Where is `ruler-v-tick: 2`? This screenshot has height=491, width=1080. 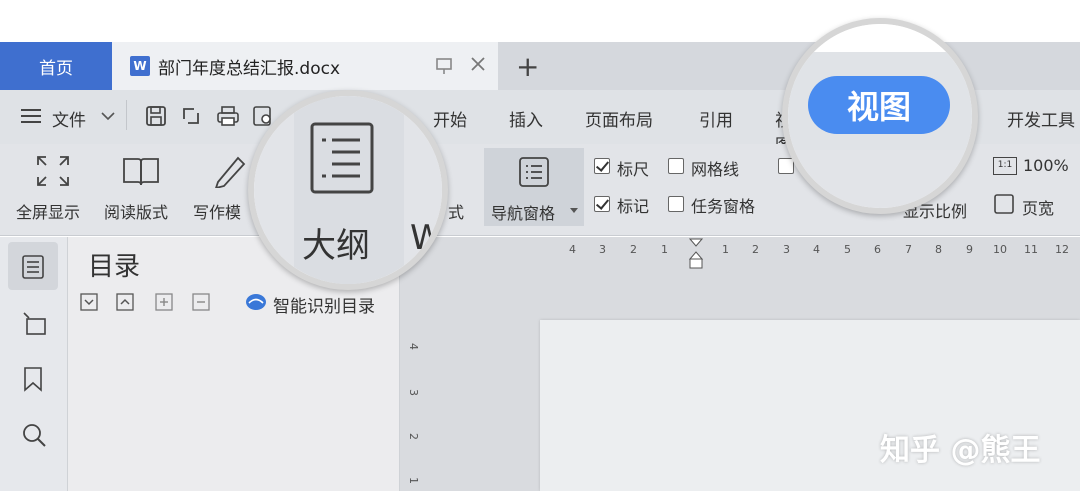 ruler-v-tick: 2 is located at coordinates (413, 436).